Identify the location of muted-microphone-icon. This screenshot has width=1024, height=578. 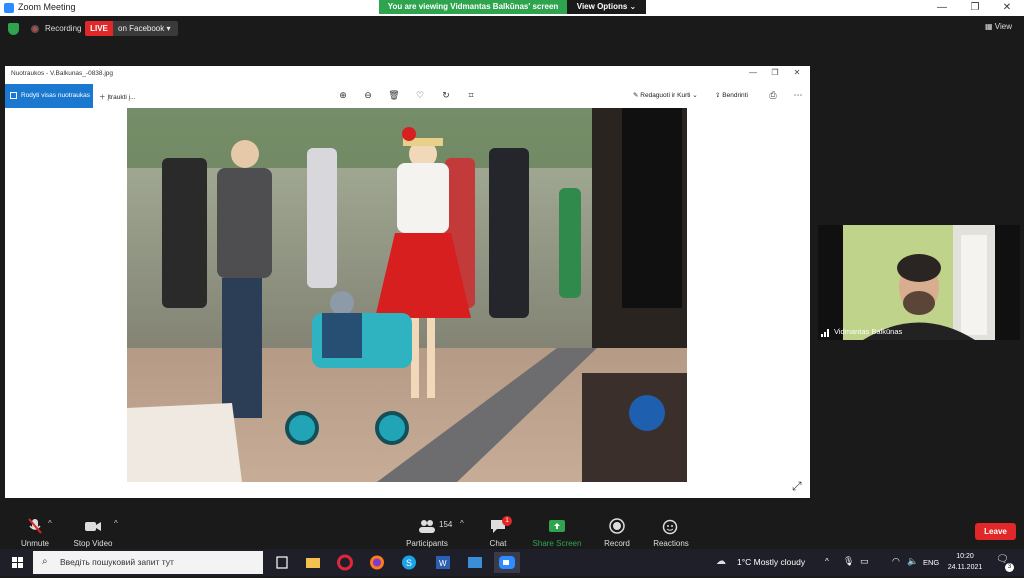
(35, 526).